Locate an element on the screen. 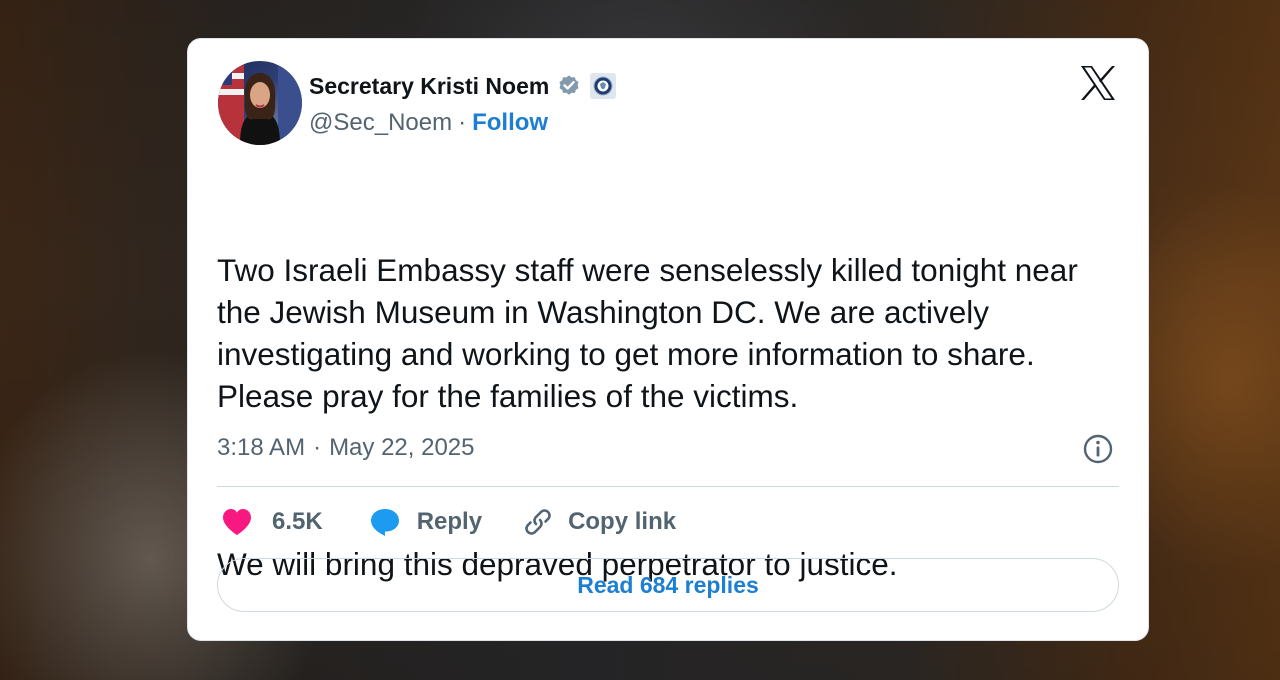 The image size is (1280, 680). verified-badge-icon is located at coordinates (569, 85).